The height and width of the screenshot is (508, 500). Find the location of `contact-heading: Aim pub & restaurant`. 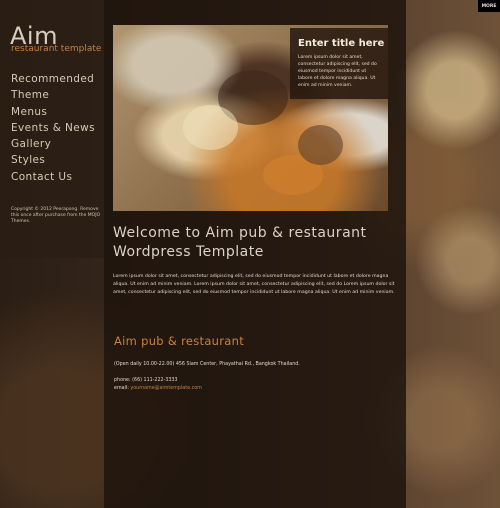

contact-heading: Aim pub & restaurant is located at coordinates (179, 341).